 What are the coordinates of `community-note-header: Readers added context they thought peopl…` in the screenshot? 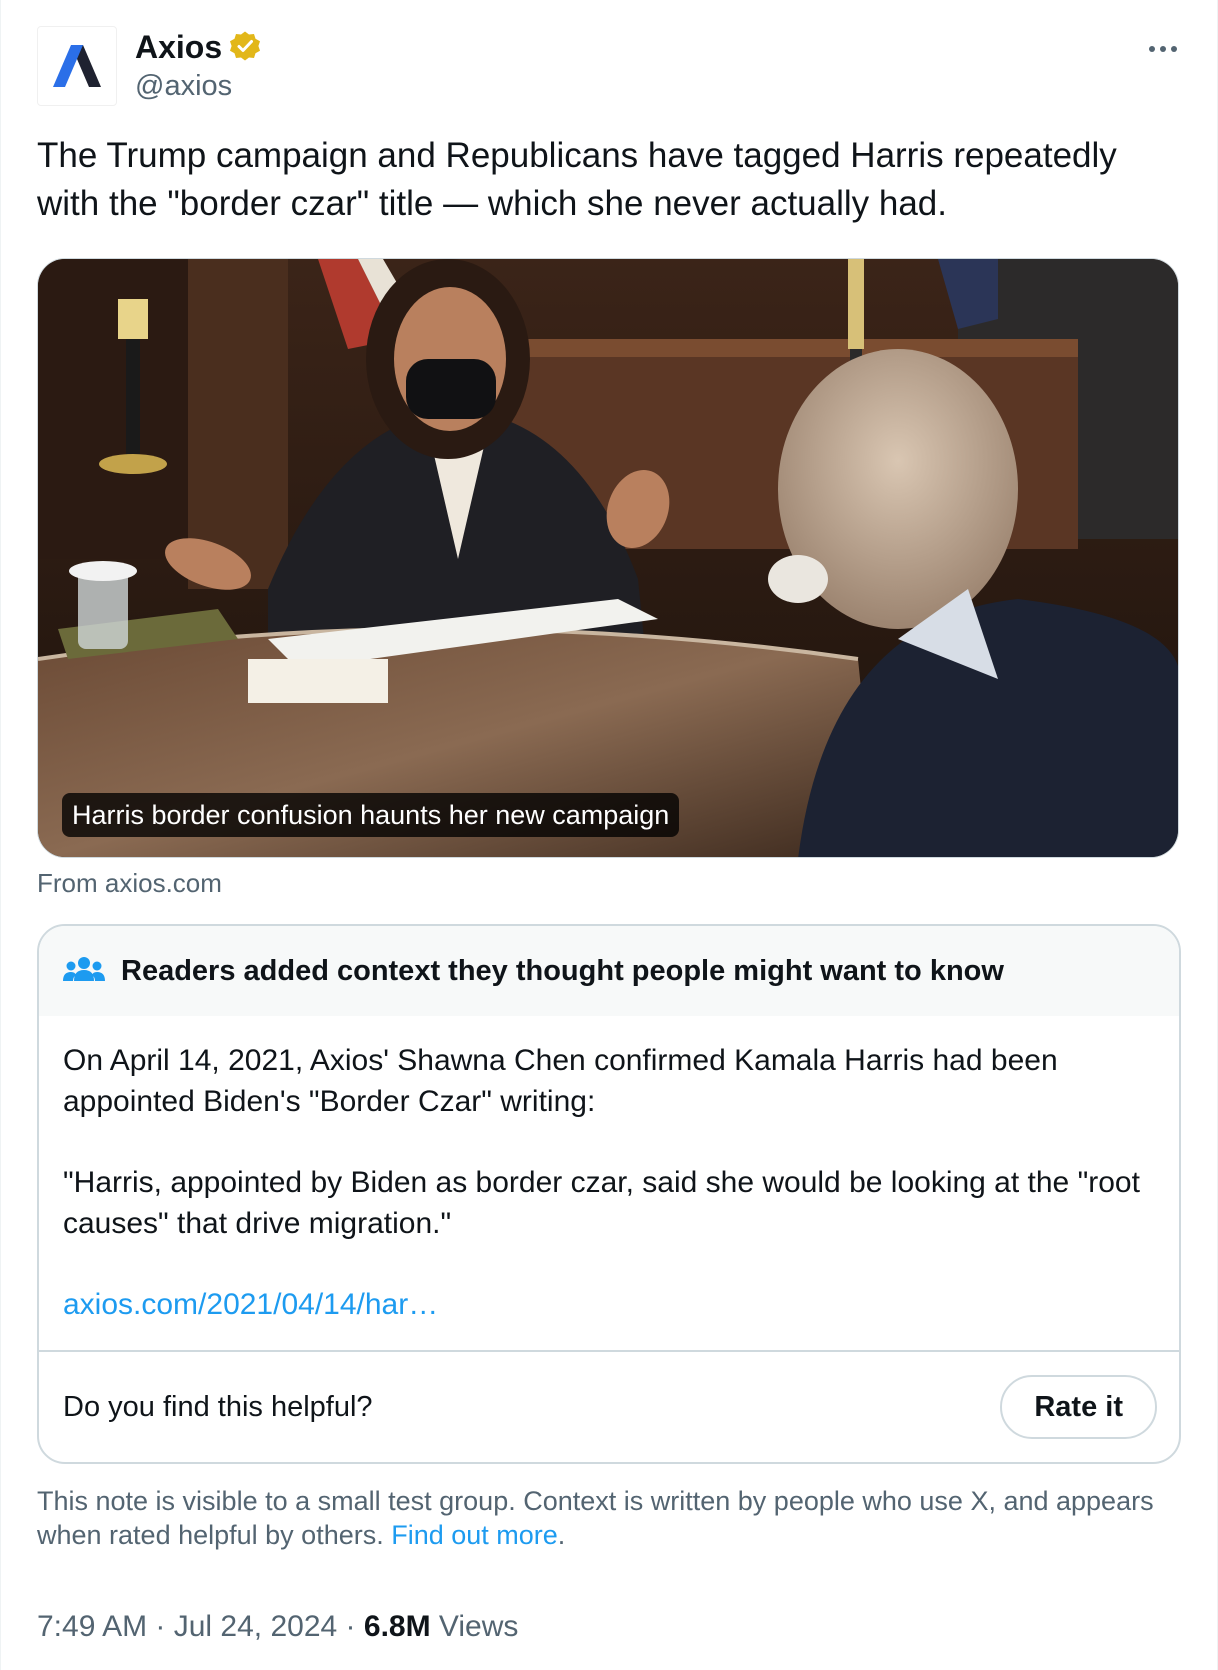 It's located at (609, 971).